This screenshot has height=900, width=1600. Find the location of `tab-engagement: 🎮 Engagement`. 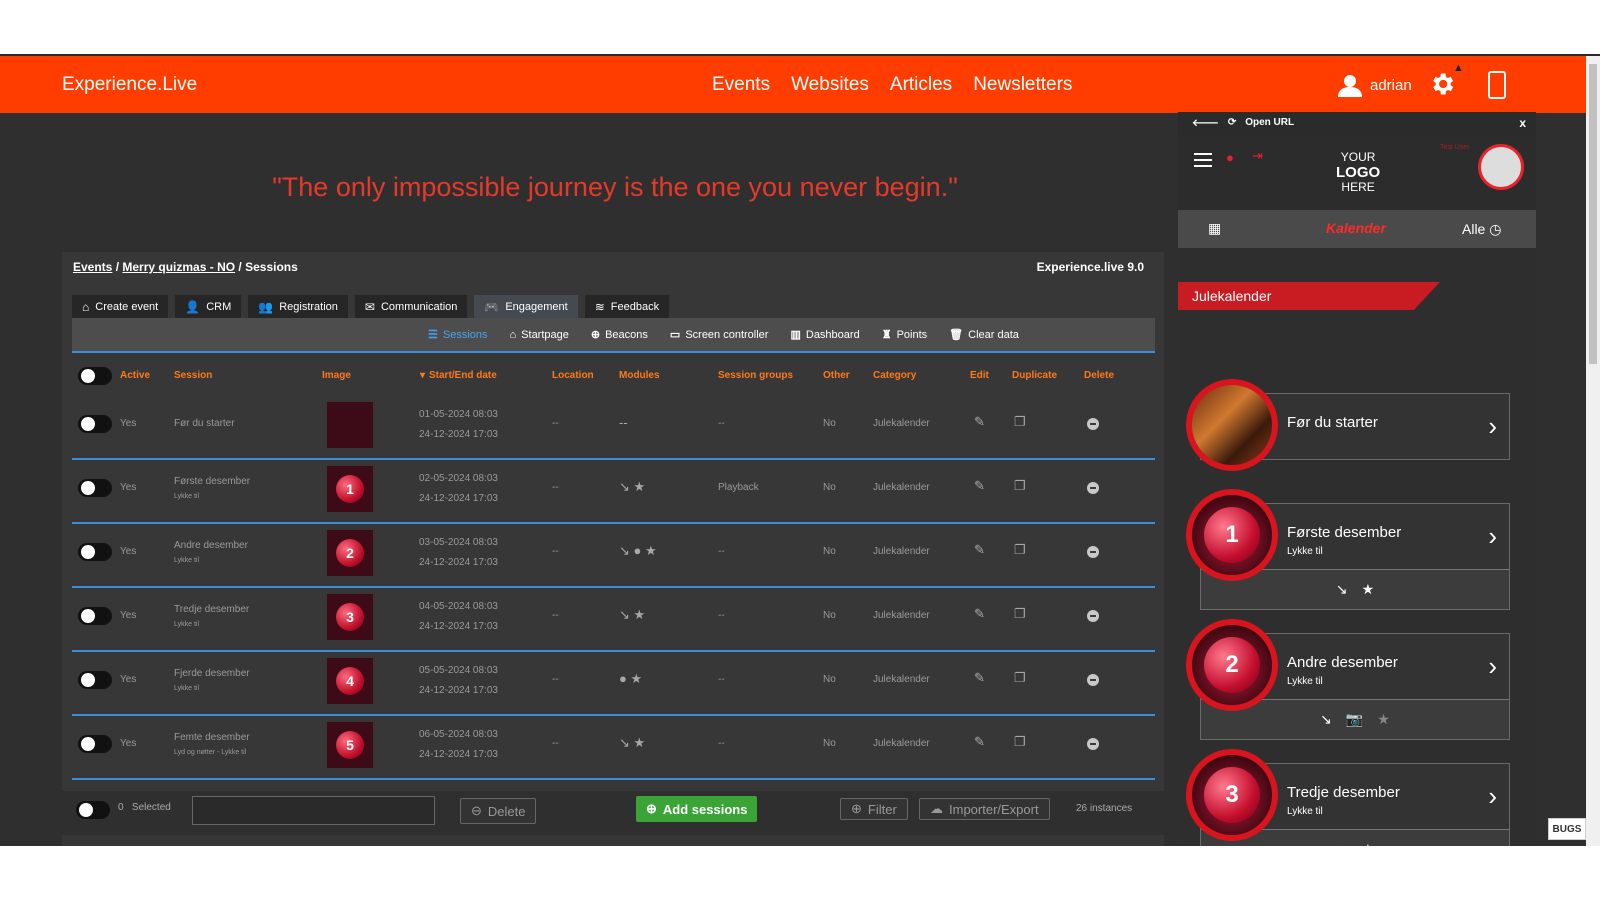

tab-engagement: 🎮 Engagement is located at coordinates (526, 306).